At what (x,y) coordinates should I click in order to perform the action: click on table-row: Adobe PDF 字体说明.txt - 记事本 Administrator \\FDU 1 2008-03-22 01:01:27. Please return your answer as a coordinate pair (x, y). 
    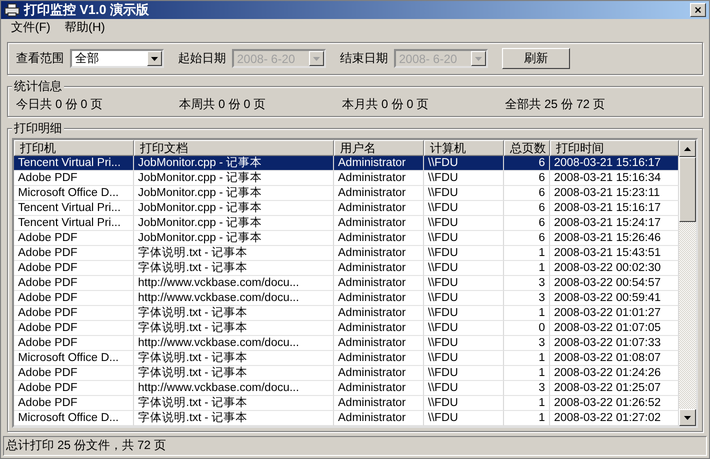
    Looking at the image, I should click on (346, 313).